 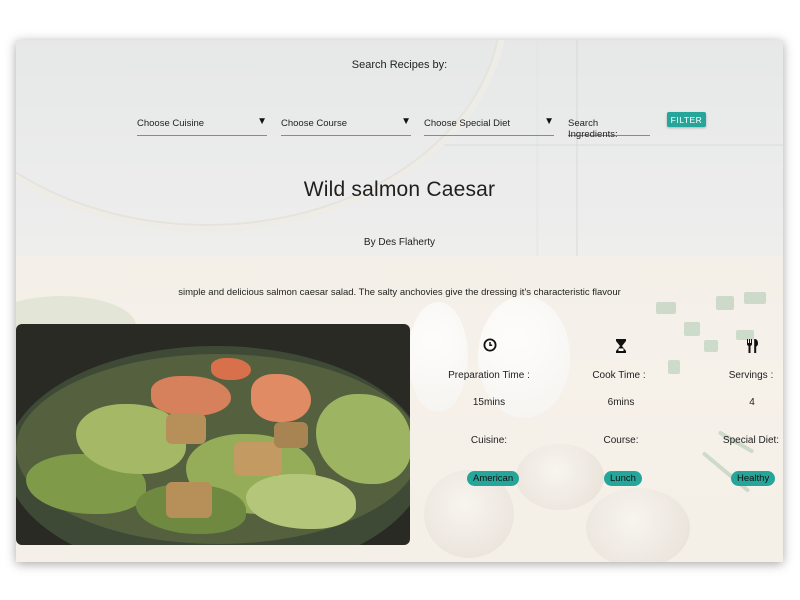 What do you see at coordinates (171, 123) in the screenshot?
I see `cuisine-select-label: Choose Cuisine` at bounding box center [171, 123].